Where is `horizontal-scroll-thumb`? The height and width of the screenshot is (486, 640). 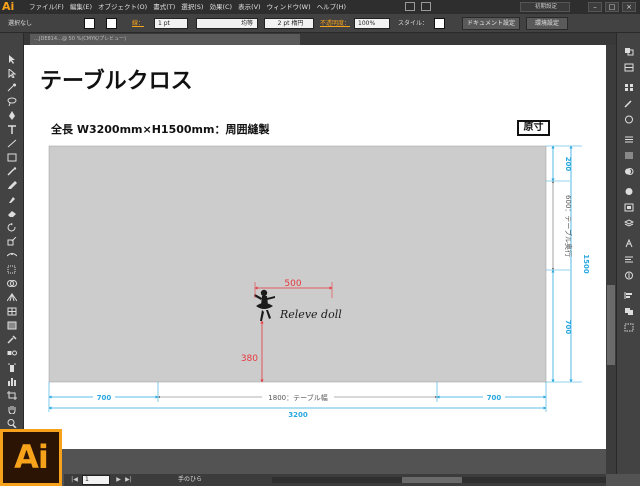
horizontal-scroll-thumb is located at coordinates (432, 480).